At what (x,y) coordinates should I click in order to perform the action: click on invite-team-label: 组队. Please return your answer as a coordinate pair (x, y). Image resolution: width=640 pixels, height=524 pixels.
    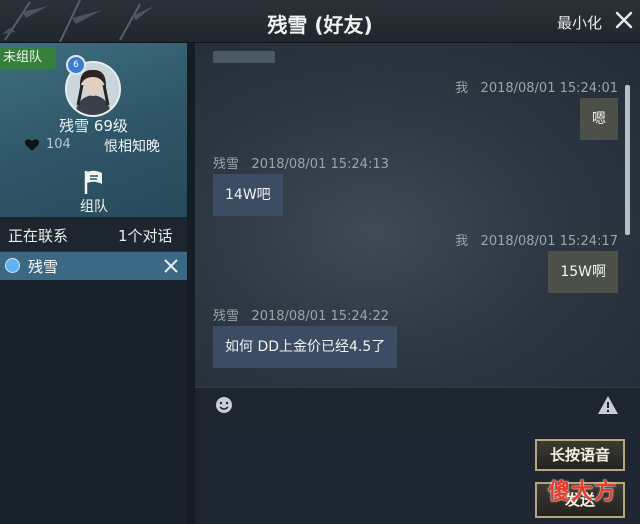
    Looking at the image, I should click on (94, 207).